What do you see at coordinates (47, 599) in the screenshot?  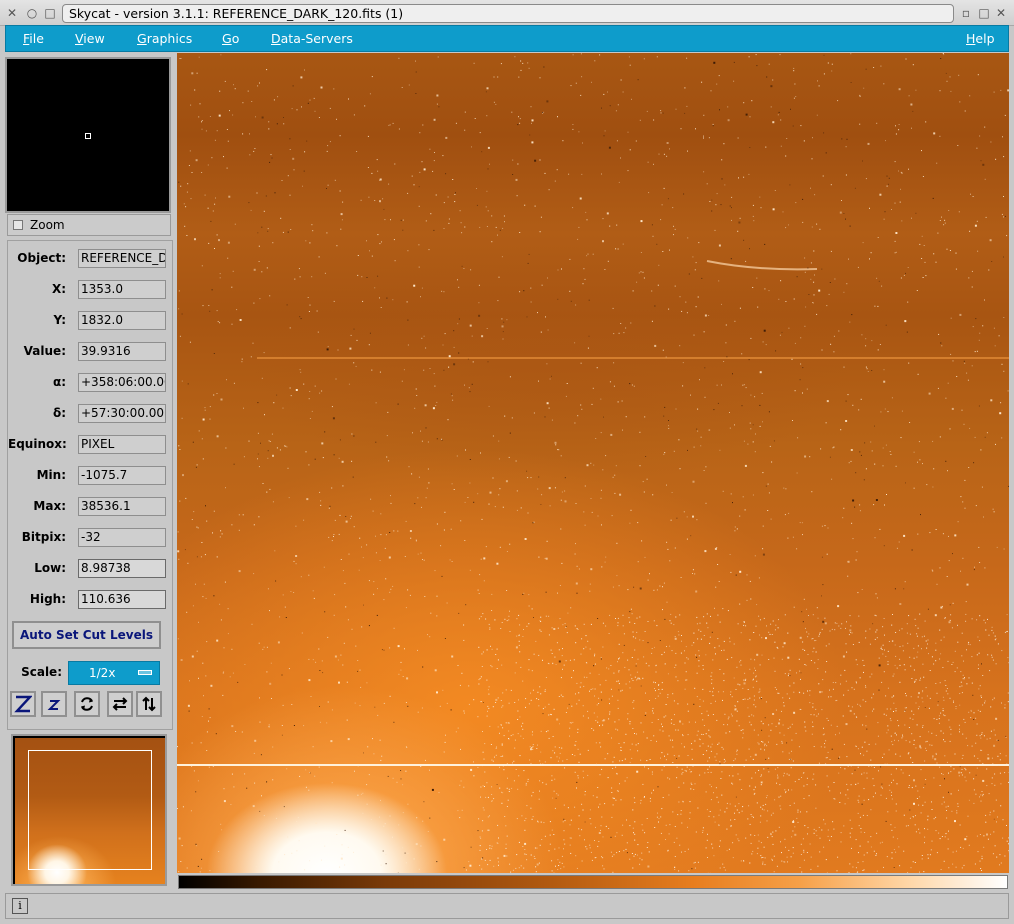 I see `high-label: High:` at bounding box center [47, 599].